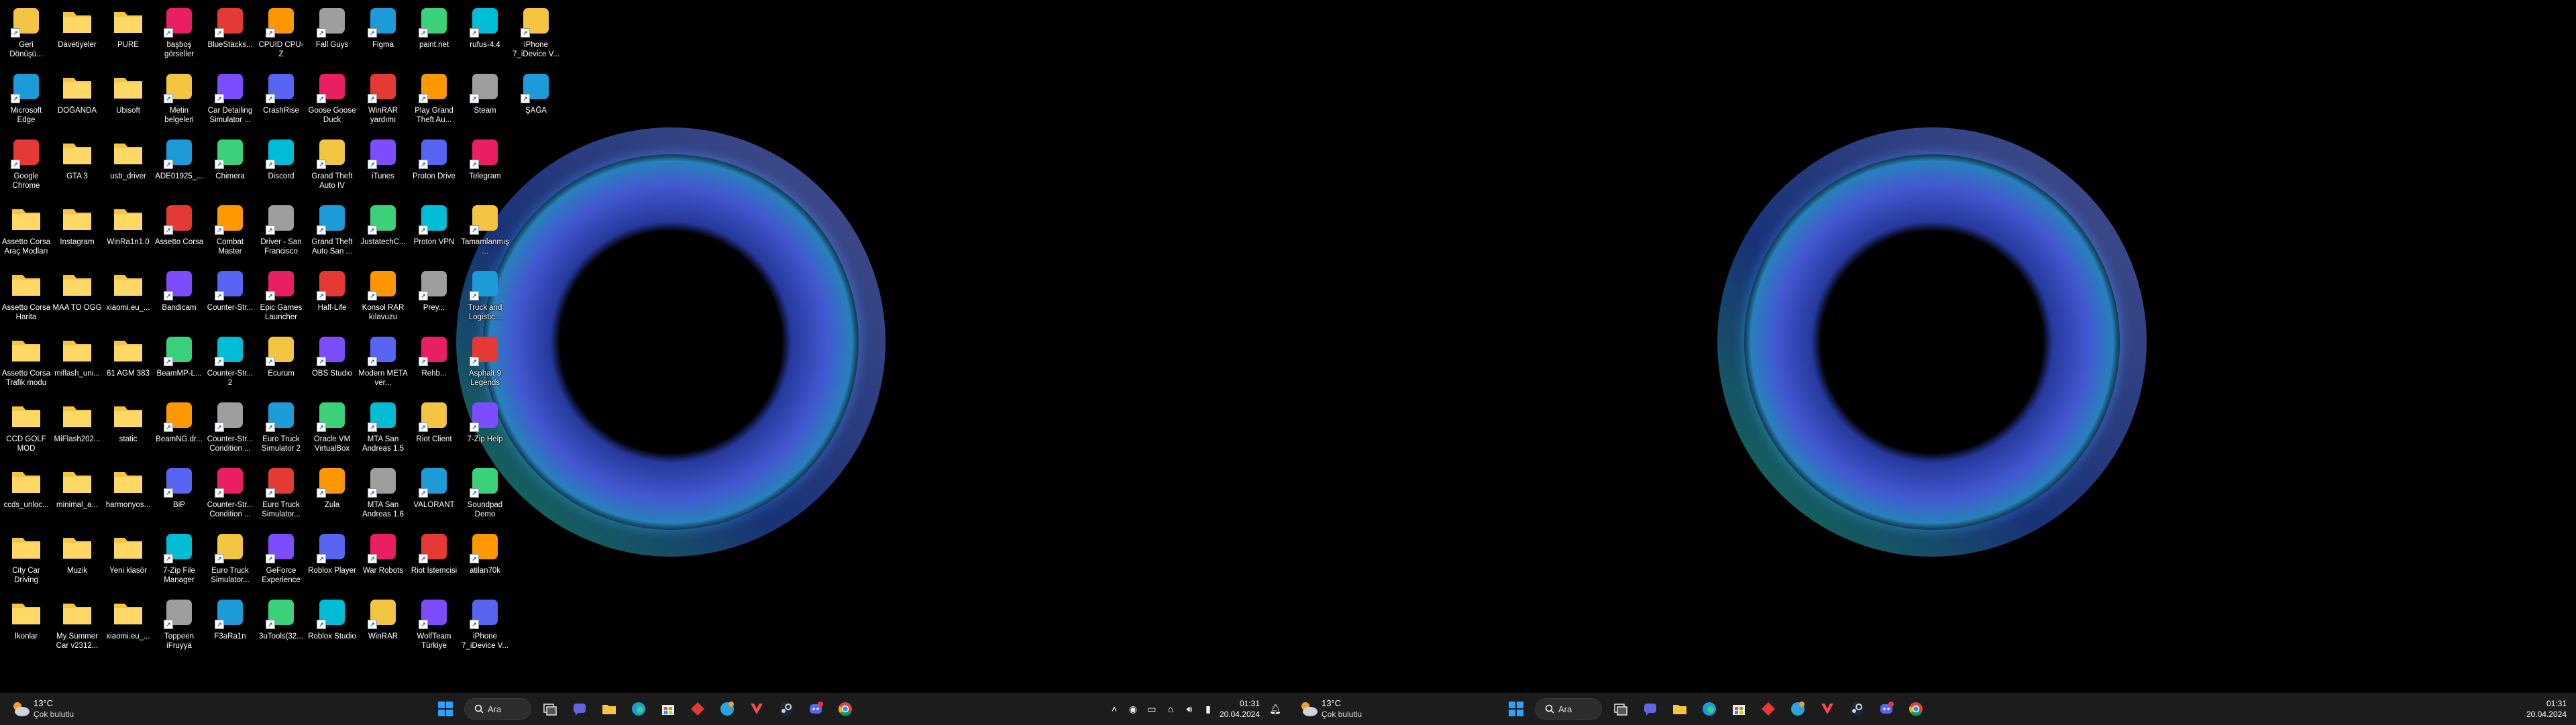 The height and width of the screenshot is (725, 2576). I want to click on desktop-icon: ↗ MTA San Andreas 1.6, so click(383, 493).